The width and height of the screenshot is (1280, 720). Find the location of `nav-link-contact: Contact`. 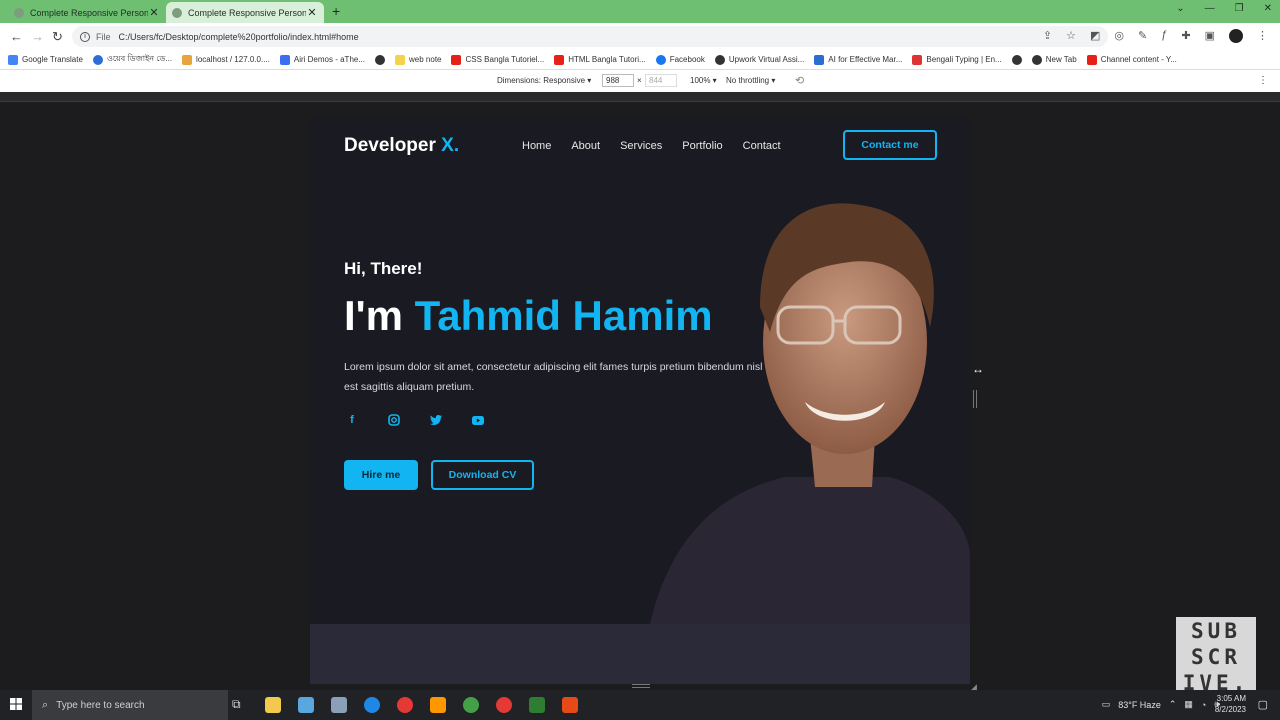

nav-link-contact: Contact is located at coordinates (762, 146).